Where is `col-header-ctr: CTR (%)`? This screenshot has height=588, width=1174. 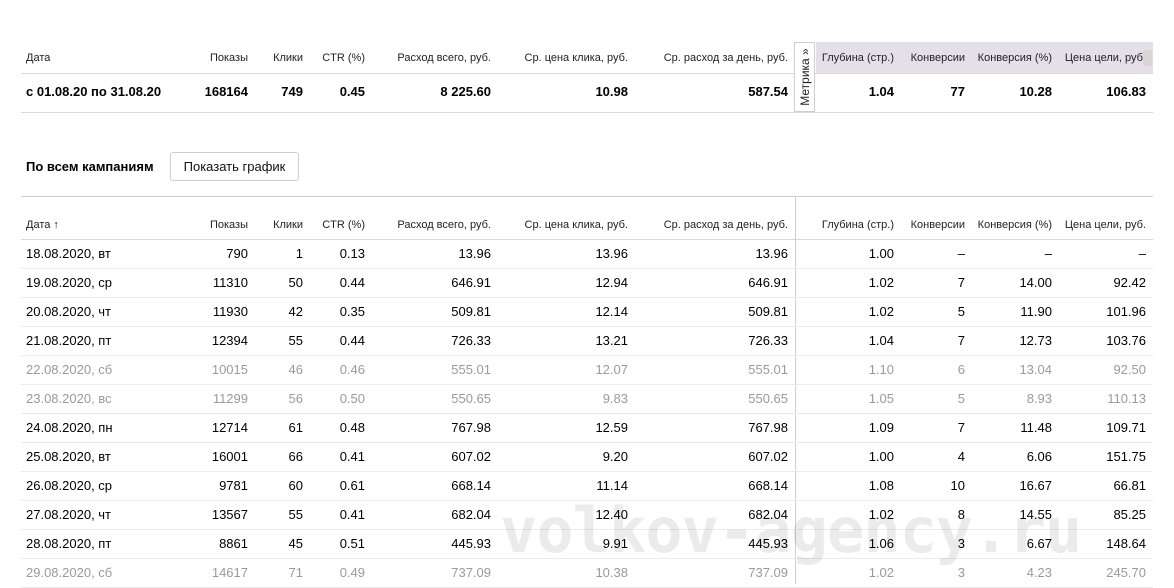
col-header-ctr: CTR (%) is located at coordinates (335, 58).